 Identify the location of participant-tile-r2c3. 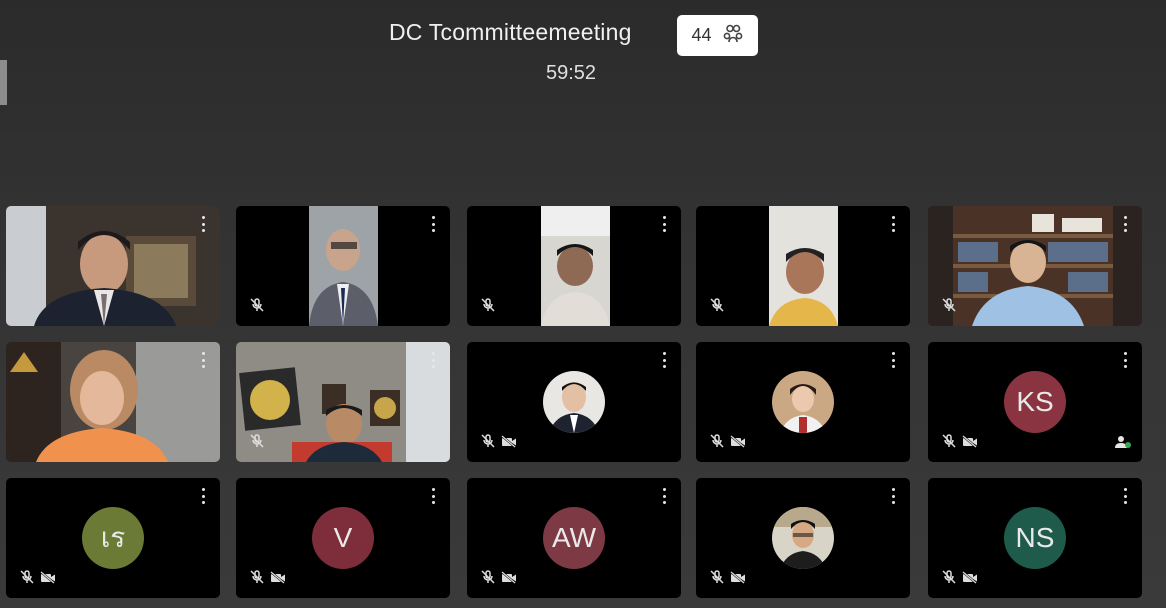
(574, 402).